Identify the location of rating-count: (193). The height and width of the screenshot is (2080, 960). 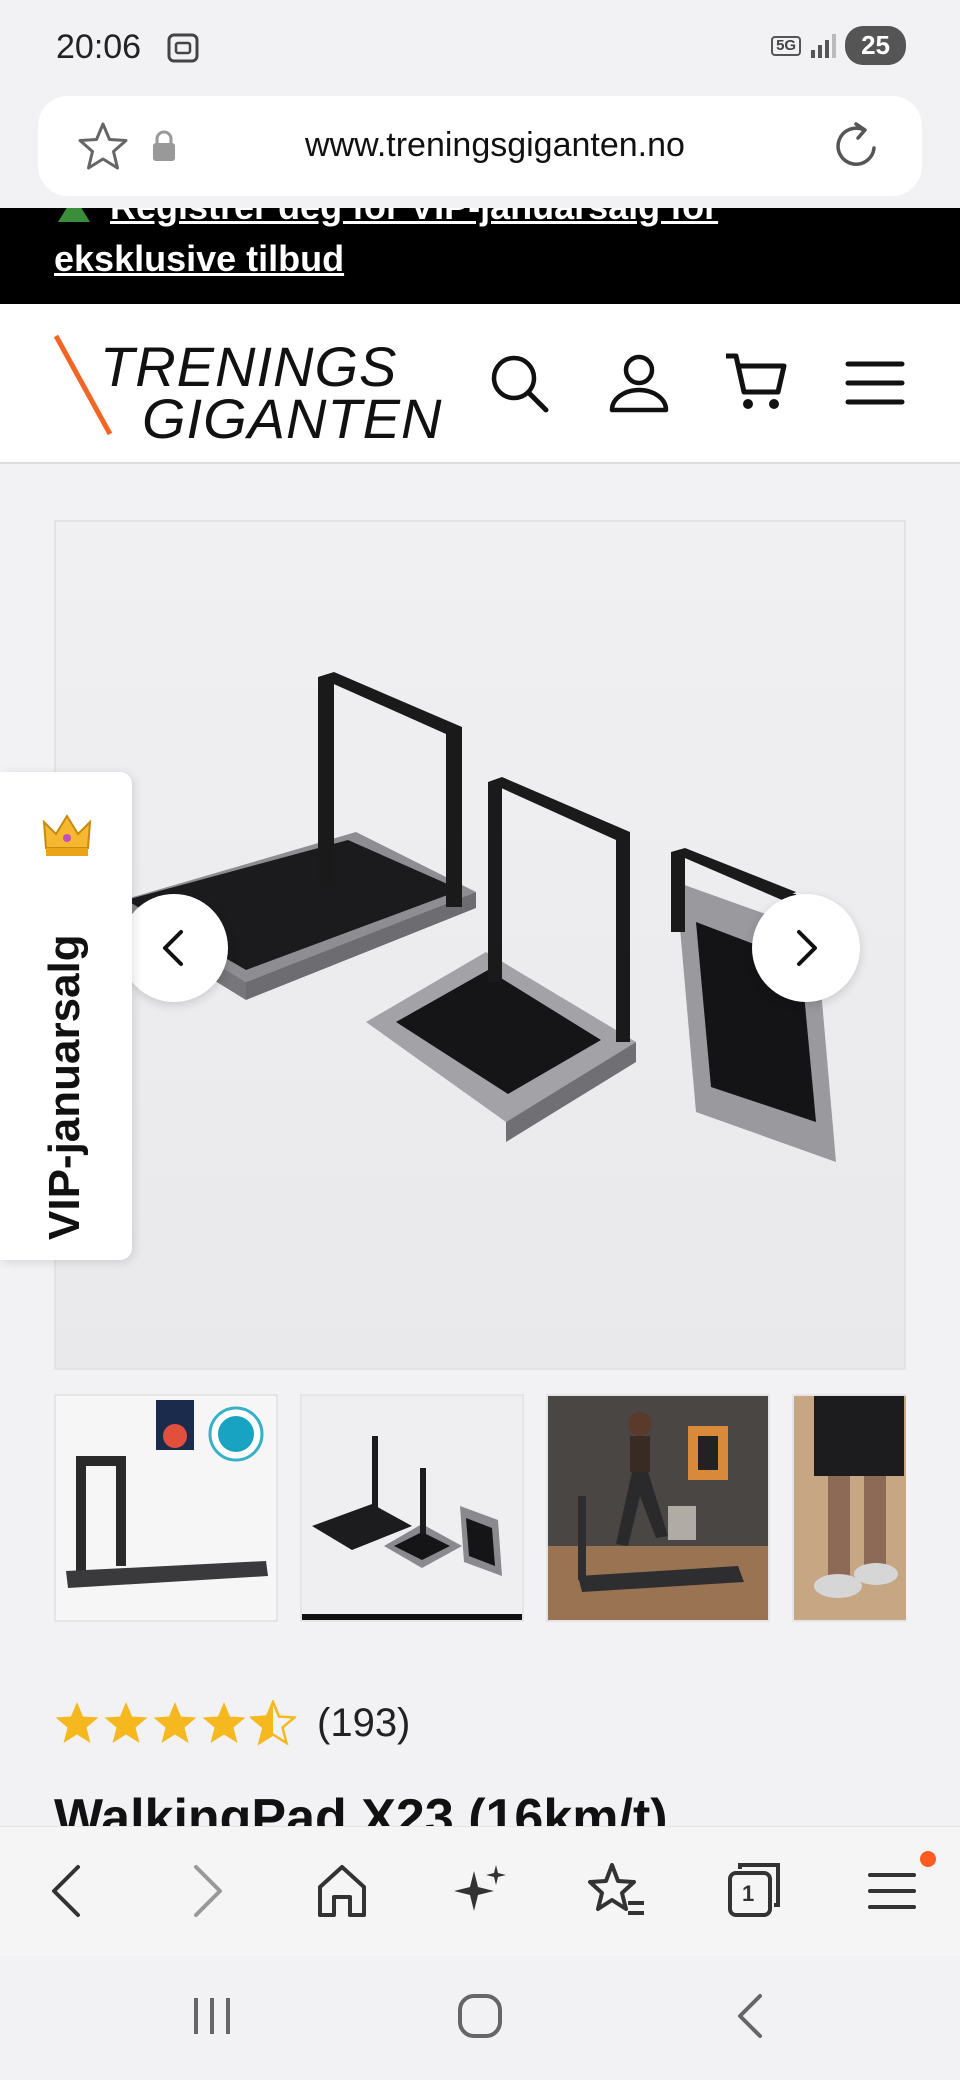
(364, 1722).